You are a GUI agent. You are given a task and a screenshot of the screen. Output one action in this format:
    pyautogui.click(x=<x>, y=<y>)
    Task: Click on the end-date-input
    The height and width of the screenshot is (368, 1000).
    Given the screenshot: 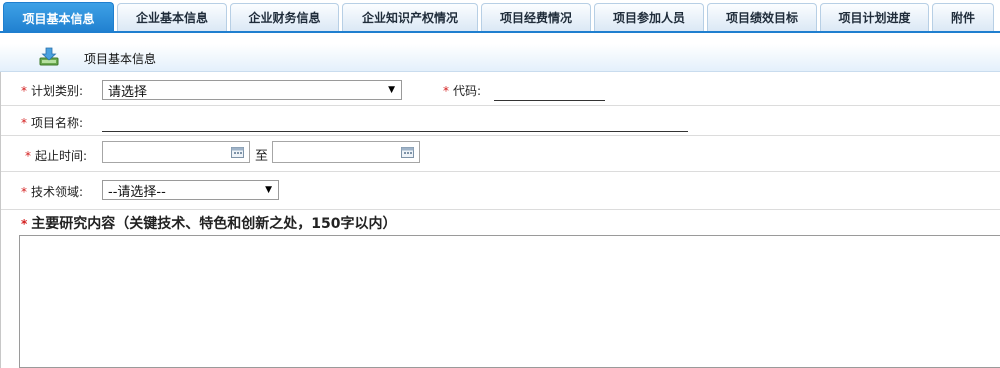 What is the action you would take?
    pyautogui.click(x=346, y=152)
    